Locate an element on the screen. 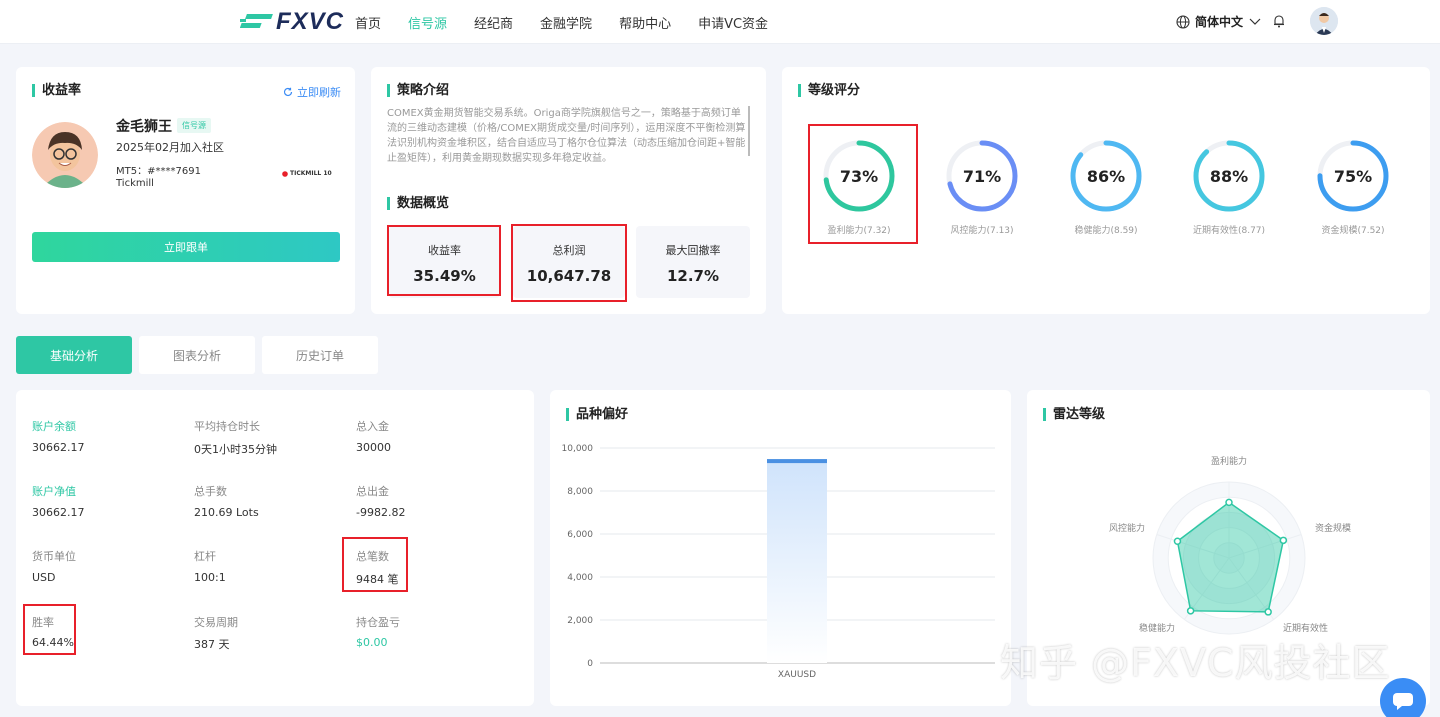 This screenshot has height=717, width=1440. language-selector: 简体中文 is located at coordinates (1218, 21).